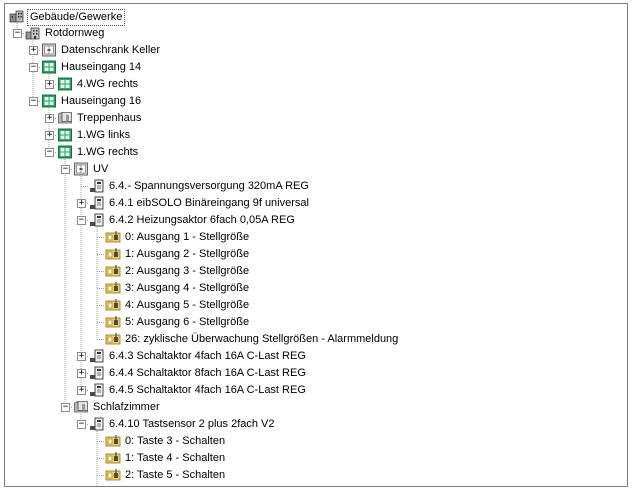  What do you see at coordinates (305, 271) in the screenshot?
I see `tree-node: 2: Ausgang 3 - Stellgröße` at bounding box center [305, 271].